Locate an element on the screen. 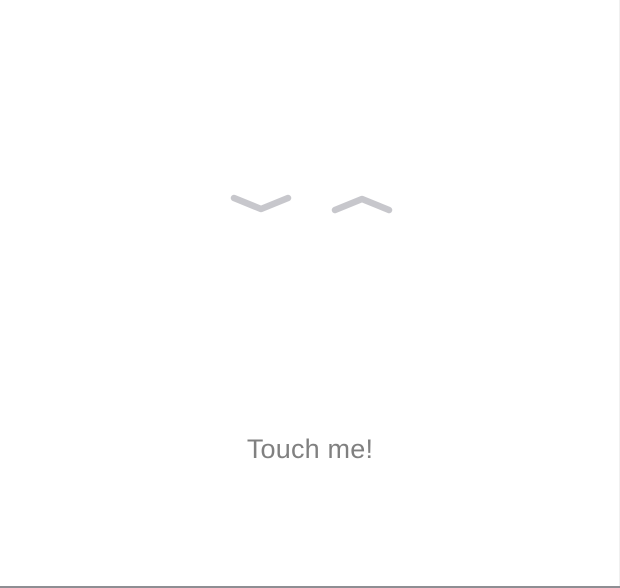  chevron-down-icon is located at coordinates (261, 205).